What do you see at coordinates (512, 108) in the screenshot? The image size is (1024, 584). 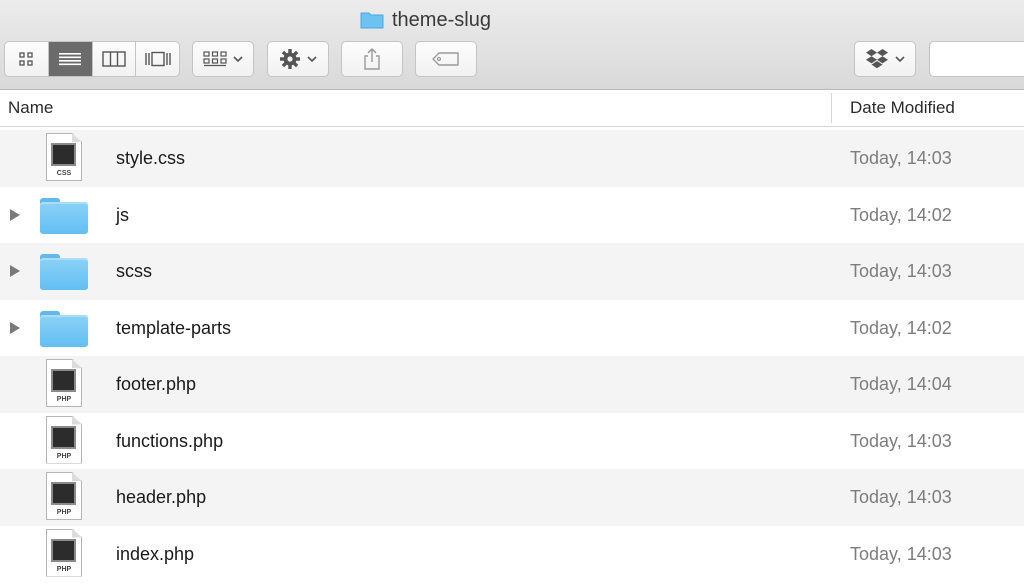 I see `column-header: Name Date Modified` at bounding box center [512, 108].